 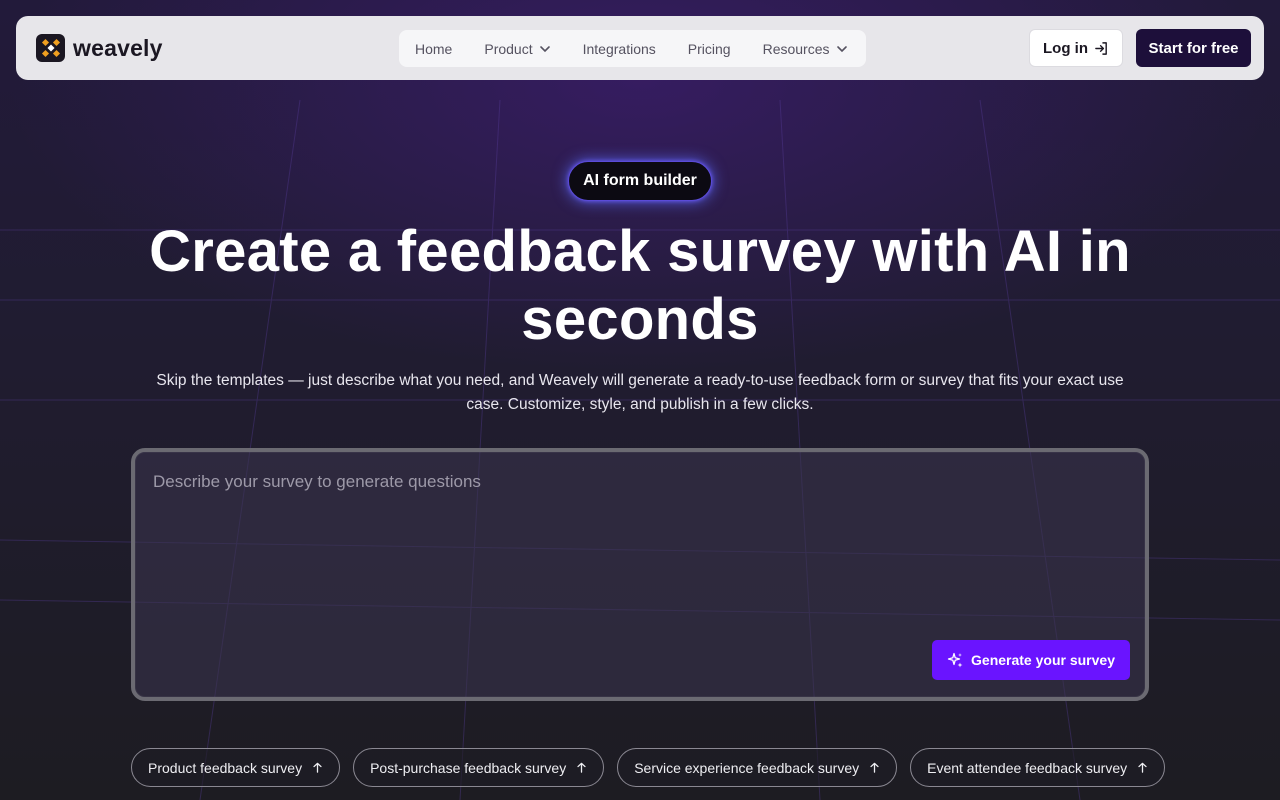 What do you see at coordinates (1101, 48) in the screenshot?
I see `sign-in-icon` at bounding box center [1101, 48].